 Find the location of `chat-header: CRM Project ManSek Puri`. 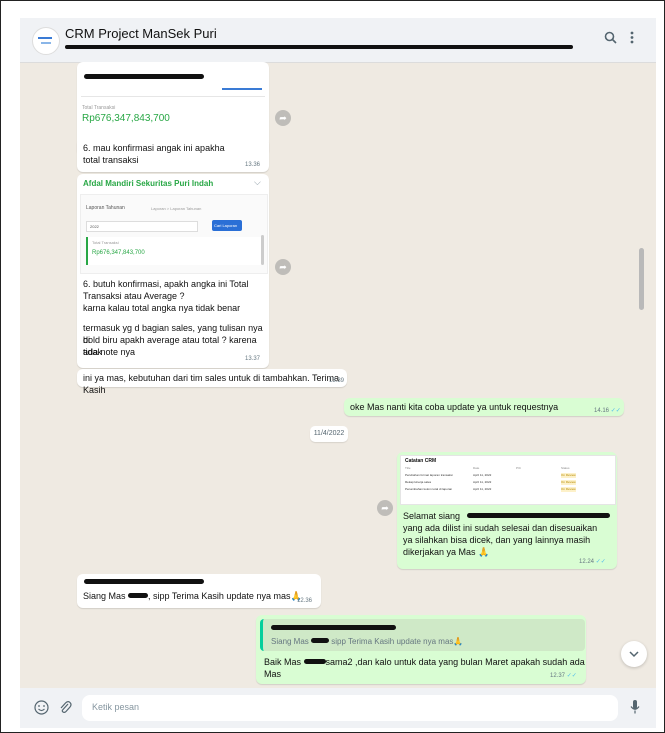

chat-header: CRM Project ManSek Puri is located at coordinates (338, 40).